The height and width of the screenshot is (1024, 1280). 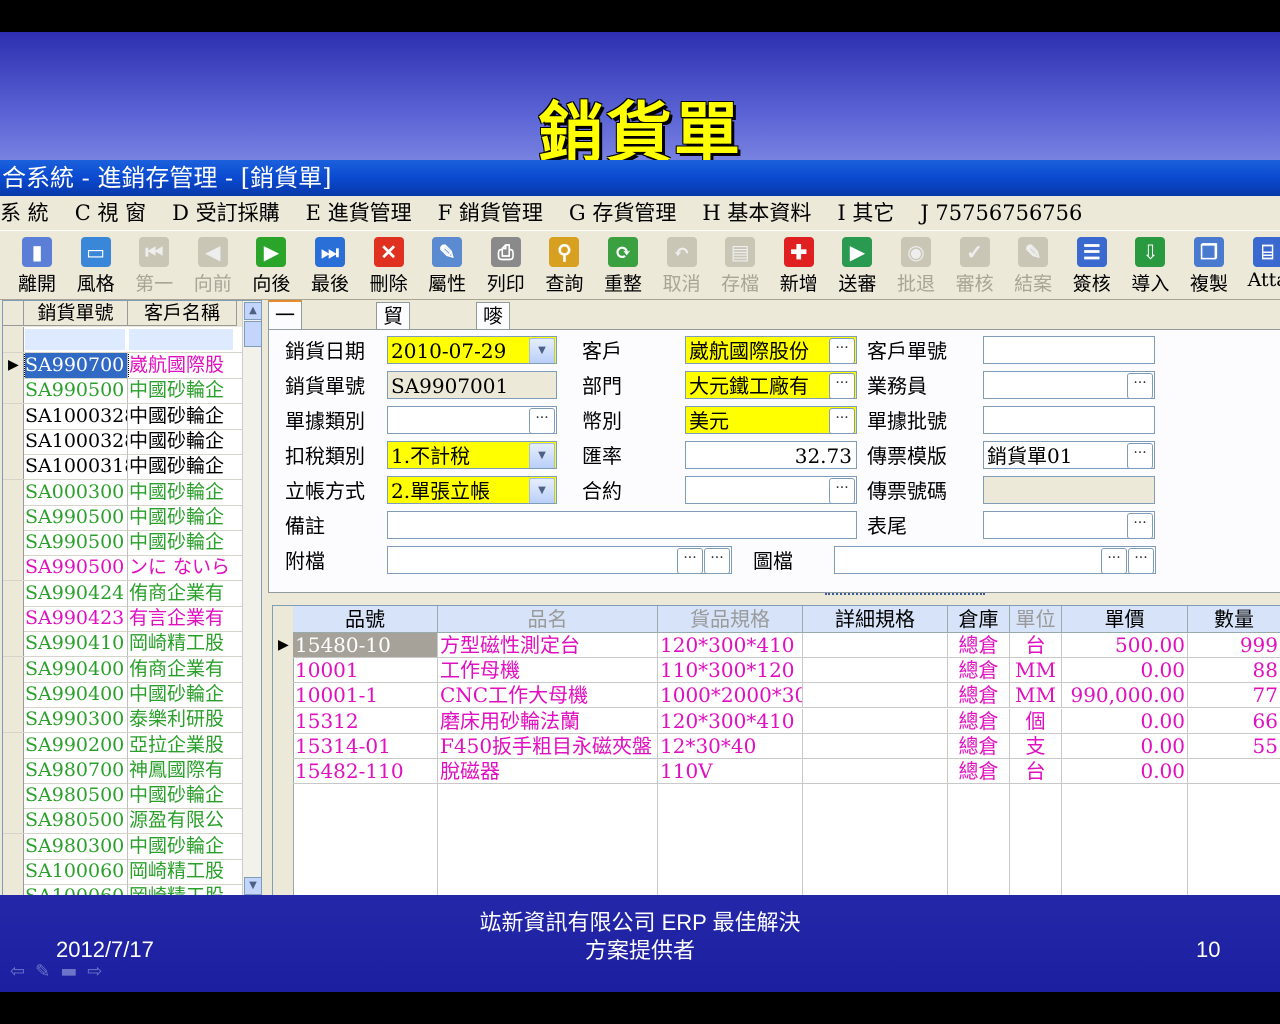 I want to click on account-method-select: 2.單張立帳 ▼, so click(x=472, y=490).